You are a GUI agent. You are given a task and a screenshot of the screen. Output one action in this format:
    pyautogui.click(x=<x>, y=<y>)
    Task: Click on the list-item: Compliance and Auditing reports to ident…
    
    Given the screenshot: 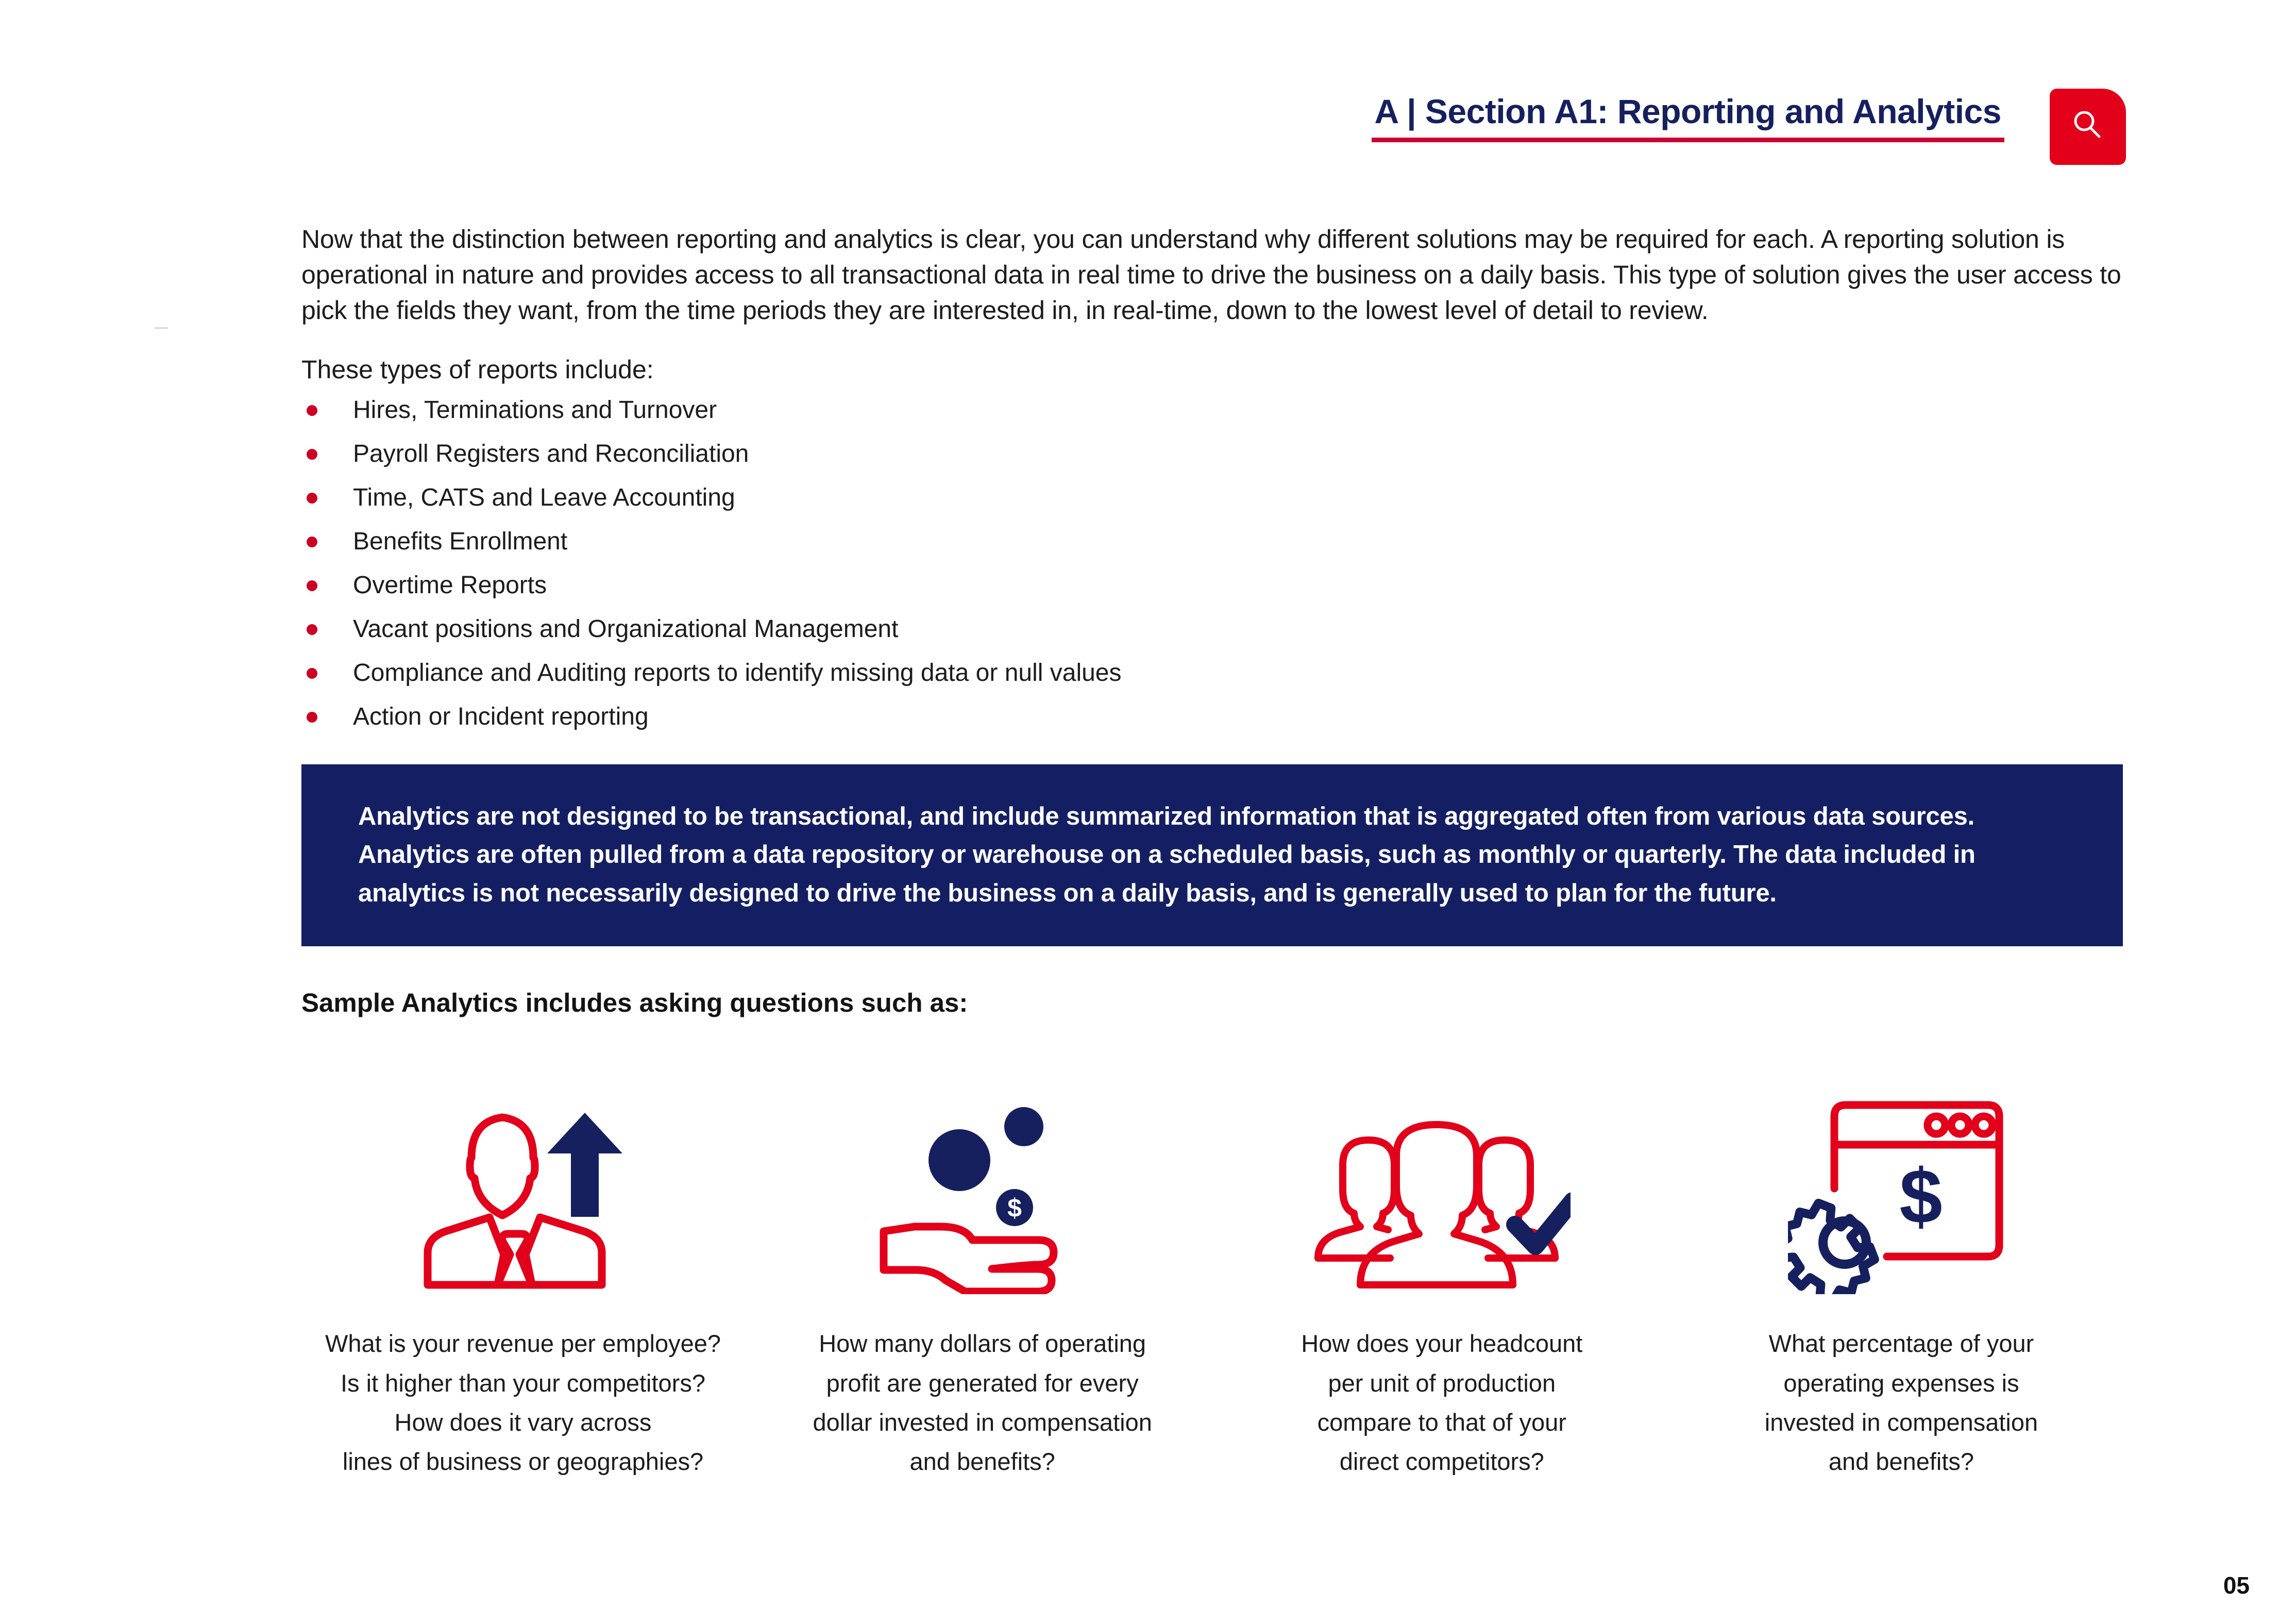 What is the action you would take?
    pyautogui.click(x=1212, y=673)
    